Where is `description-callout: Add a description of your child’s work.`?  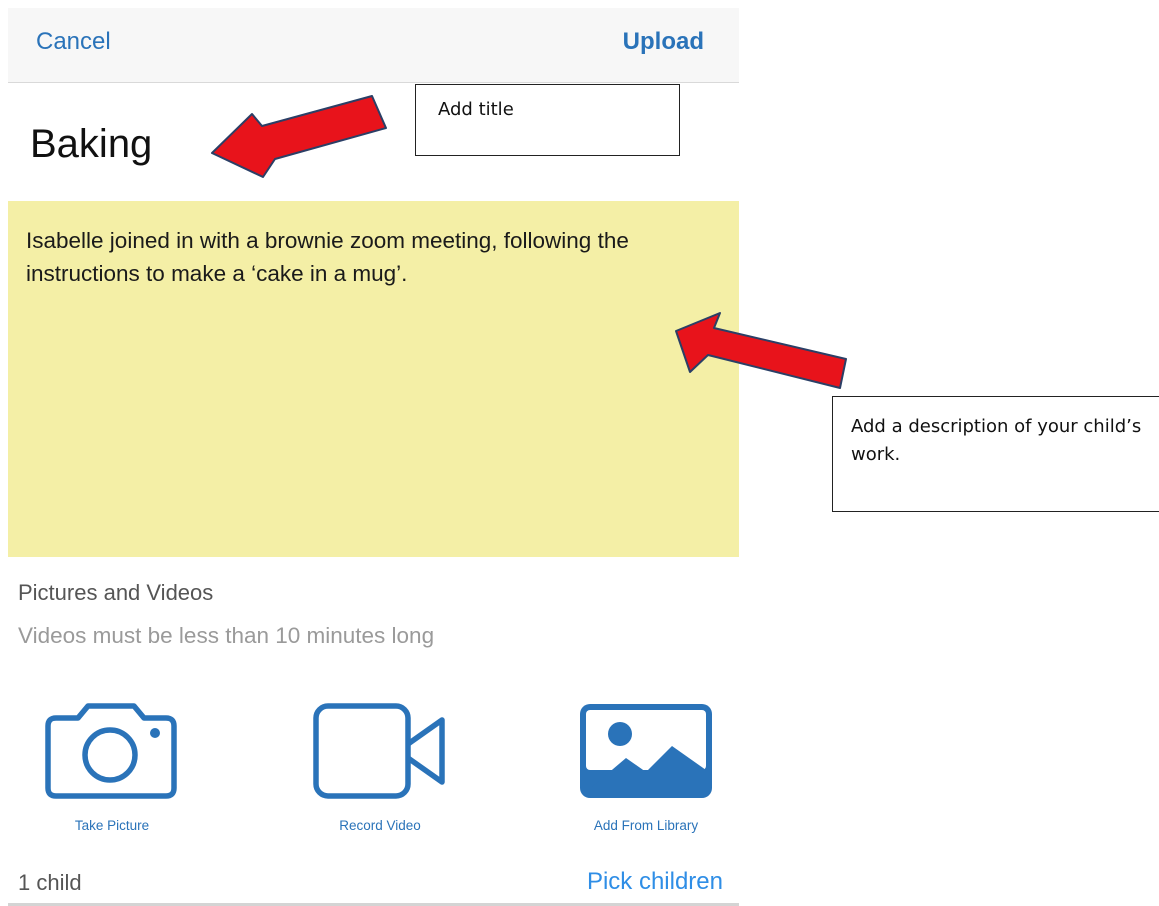
description-callout: Add a description of your child’s work. is located at coordinates (995, 454).